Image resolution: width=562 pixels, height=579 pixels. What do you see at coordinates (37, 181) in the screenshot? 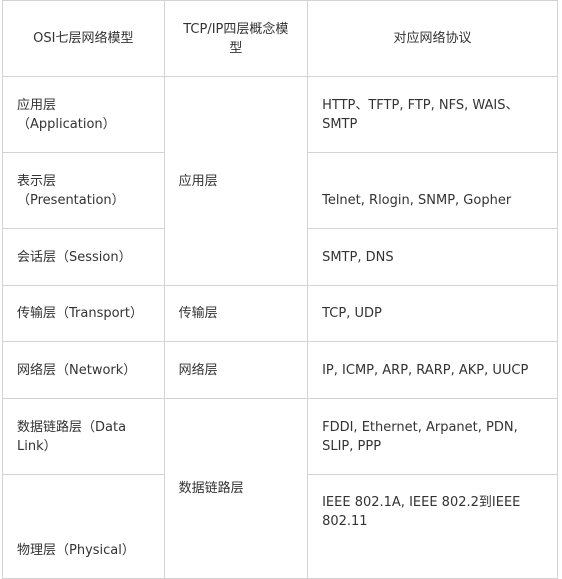
I see `osi-presentation-name: 表示层` at bounding box center [37, 181].